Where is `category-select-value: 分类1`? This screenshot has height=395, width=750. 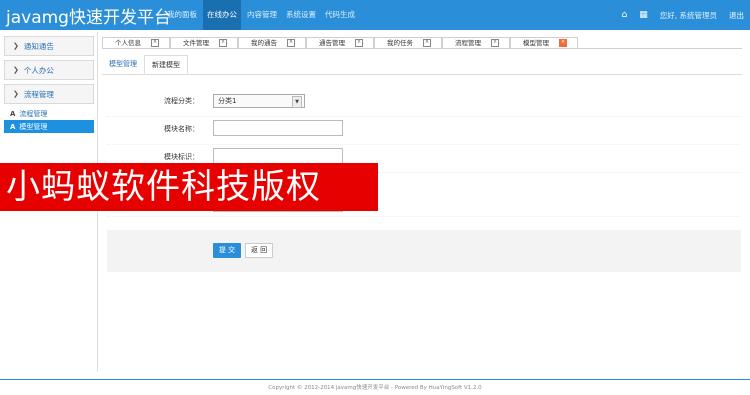 category-select-value: 分类1 is located at coordinates (227, 101).